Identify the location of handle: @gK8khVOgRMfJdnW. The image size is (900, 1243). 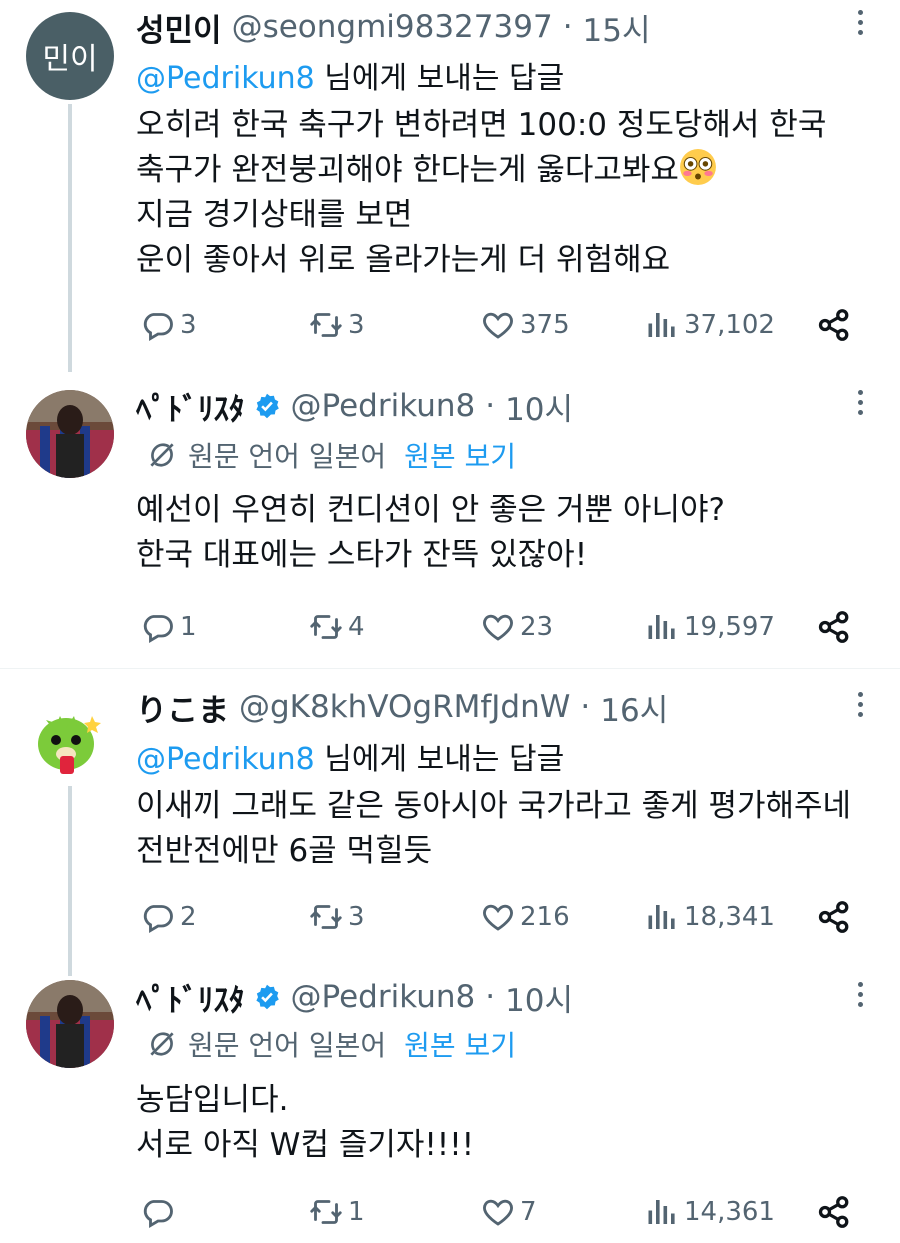
(404, 707).